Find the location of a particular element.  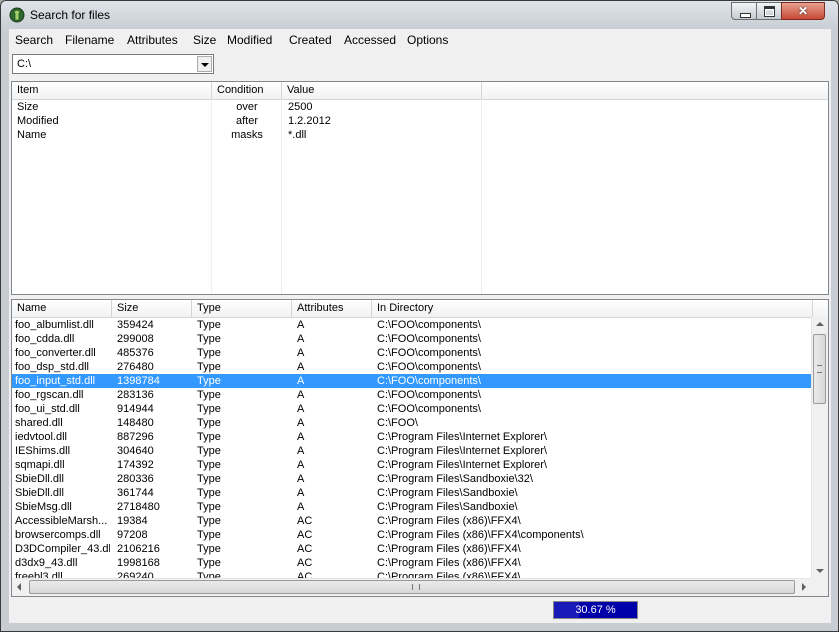

horizontal-scrollbar is located at coordinates (412, 587).